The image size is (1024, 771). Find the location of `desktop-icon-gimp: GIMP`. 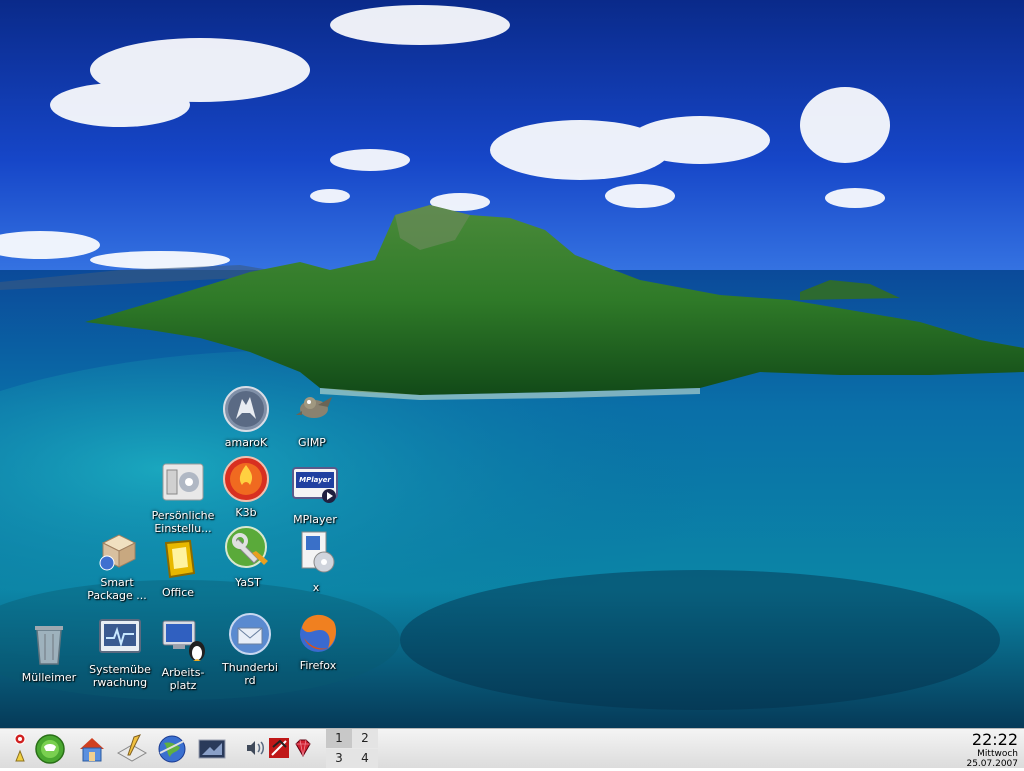

desktop-icon-gimp: GIMP is located at coordinates (312, 417).